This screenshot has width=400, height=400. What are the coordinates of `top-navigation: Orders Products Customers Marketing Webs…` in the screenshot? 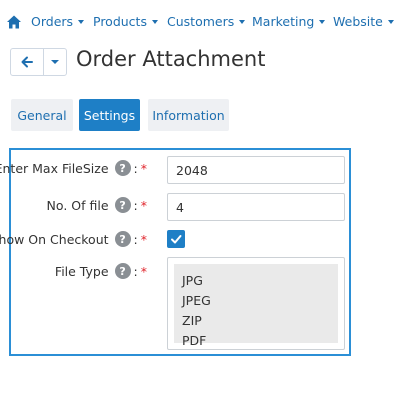 It's located at (200, 22).